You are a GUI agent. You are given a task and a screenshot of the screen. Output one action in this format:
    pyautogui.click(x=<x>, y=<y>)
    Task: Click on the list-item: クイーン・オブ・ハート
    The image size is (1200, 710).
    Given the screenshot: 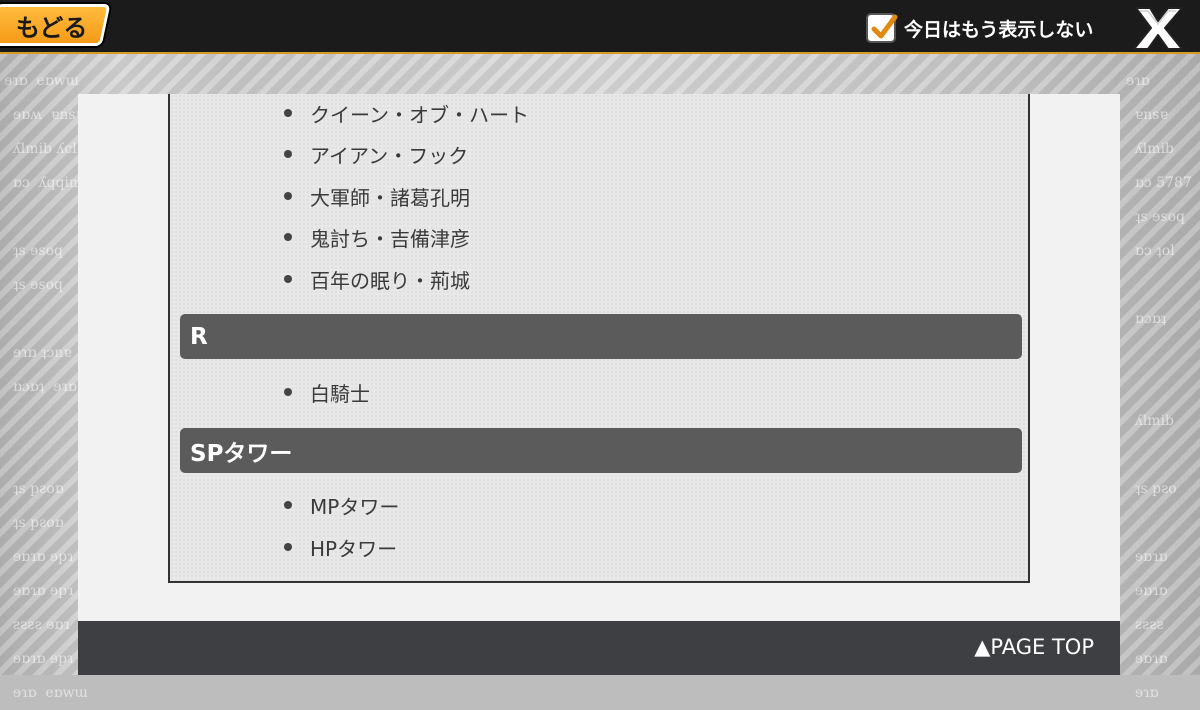 What is the action you would take?
    pyautogui.click(x=406, y=113)
    